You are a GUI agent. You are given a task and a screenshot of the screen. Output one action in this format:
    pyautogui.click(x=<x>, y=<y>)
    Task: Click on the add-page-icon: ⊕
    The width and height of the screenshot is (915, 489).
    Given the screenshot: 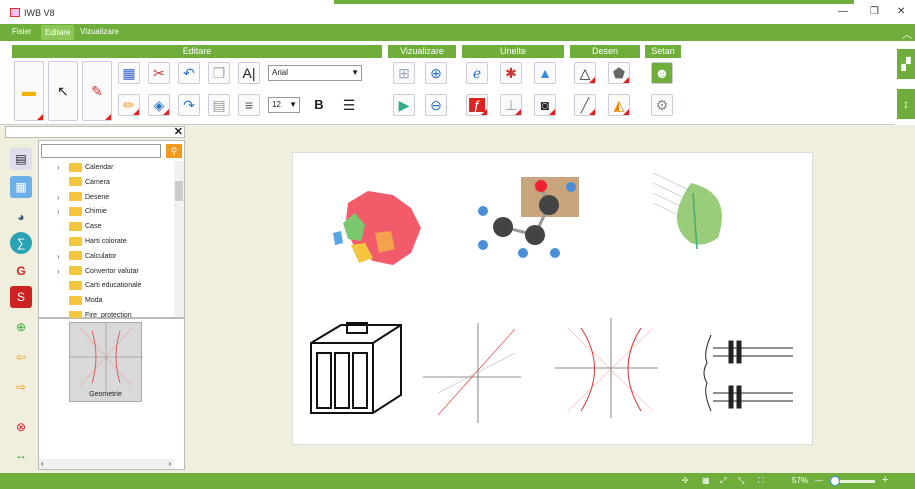 What is the action you would take?
    pyautogui.click(x=21, y=327)
    